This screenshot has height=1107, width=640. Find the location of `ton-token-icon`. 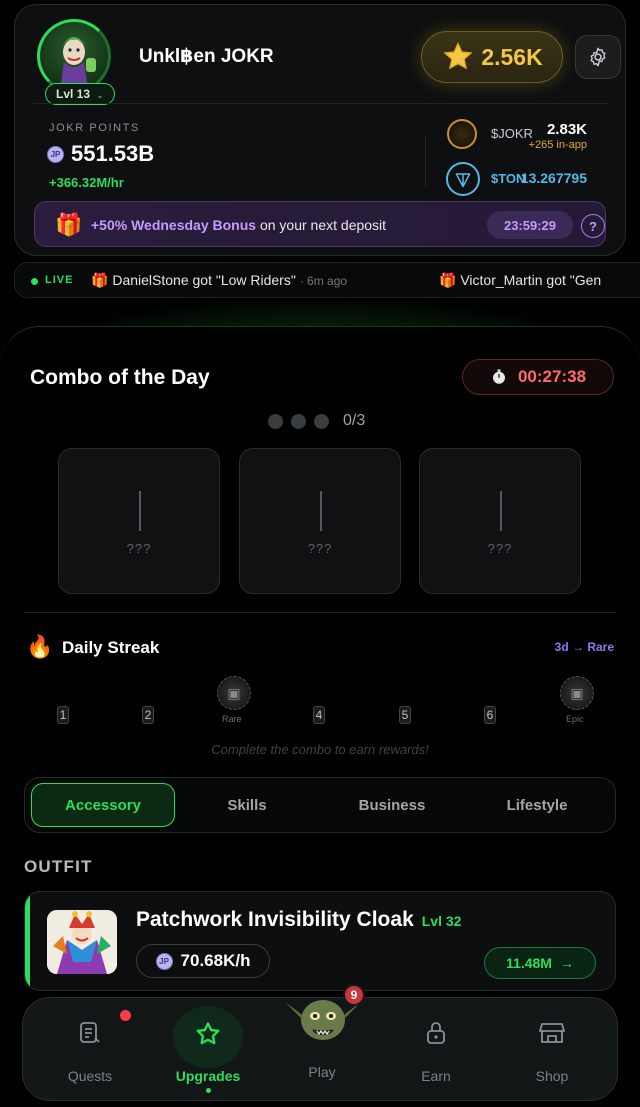

ton-token-icon is located at coordinates (463, 179).